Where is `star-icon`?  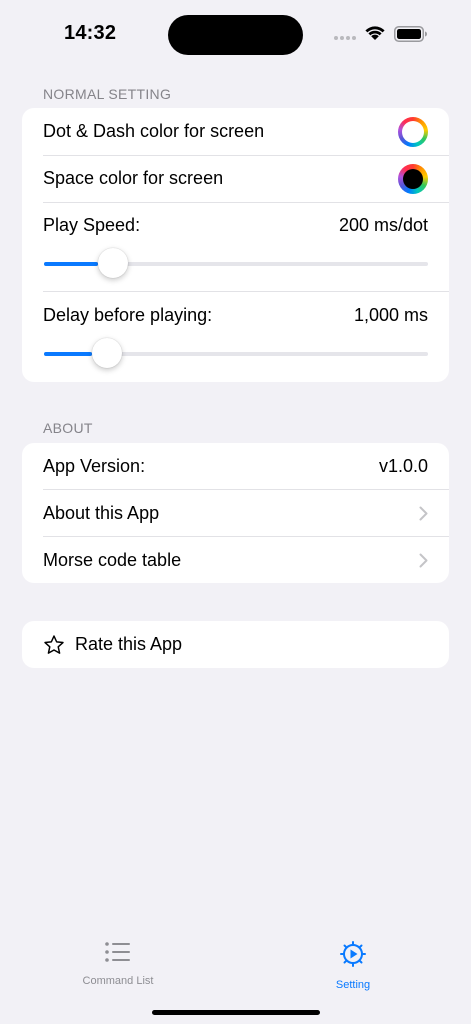 star-icon is located at coordinates (54, 644).